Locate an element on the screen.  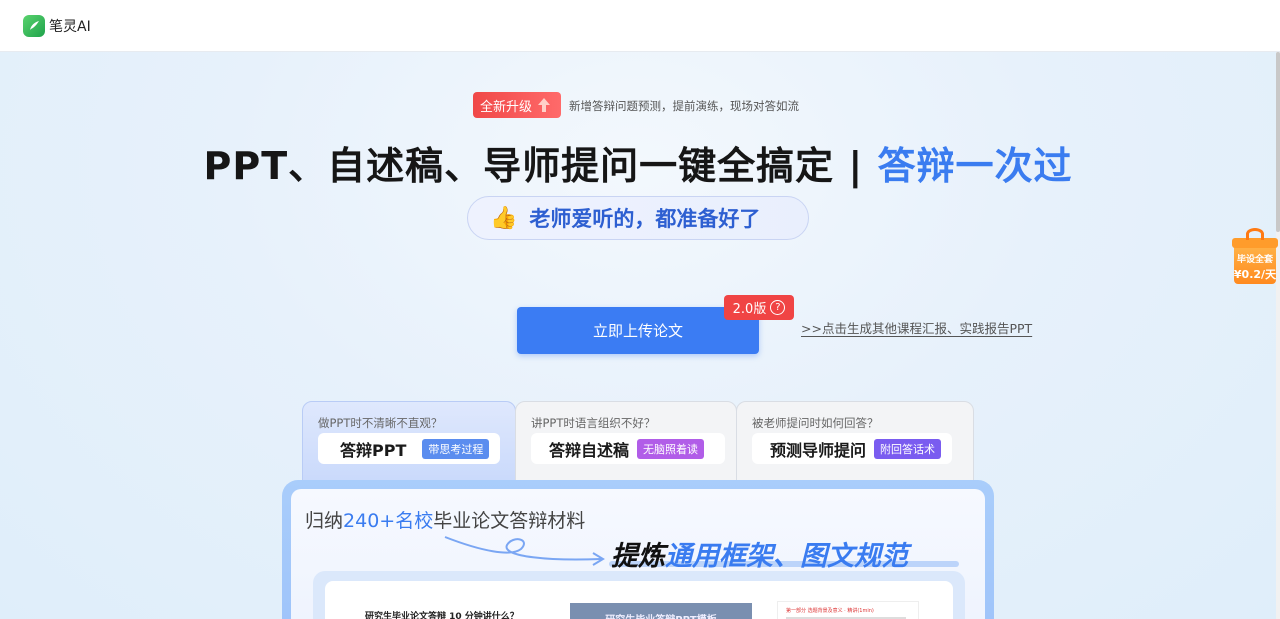
badge-label: 全新升级 is located at coordinates (506, 107).